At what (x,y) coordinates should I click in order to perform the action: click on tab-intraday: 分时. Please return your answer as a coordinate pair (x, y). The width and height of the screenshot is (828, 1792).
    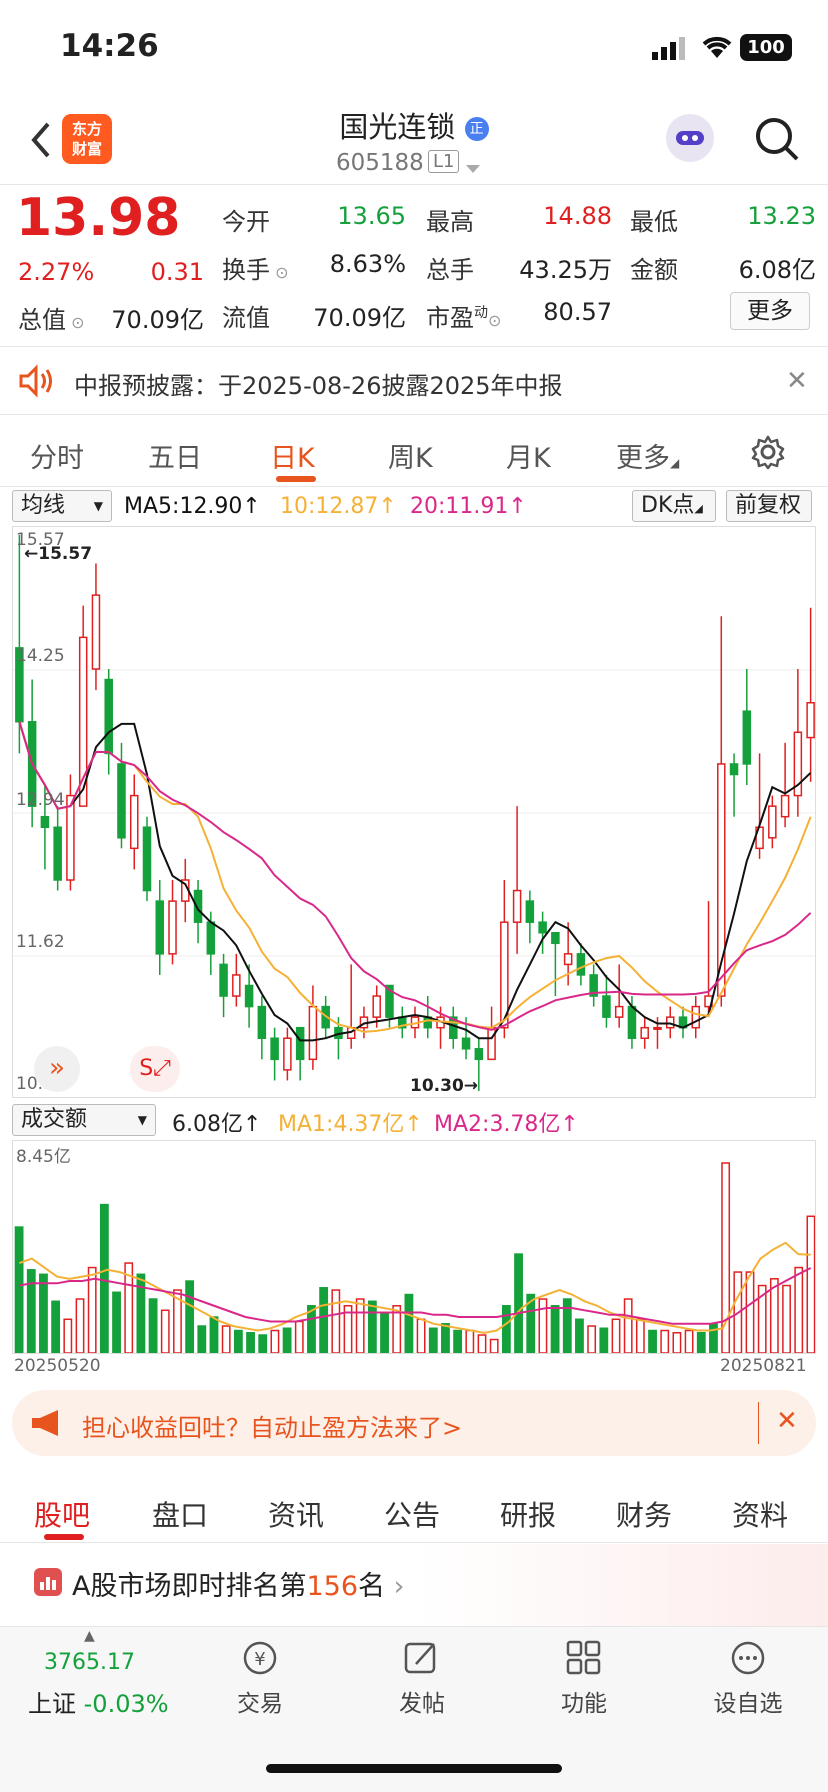
    Looking at the image, I should click on (57, 455).